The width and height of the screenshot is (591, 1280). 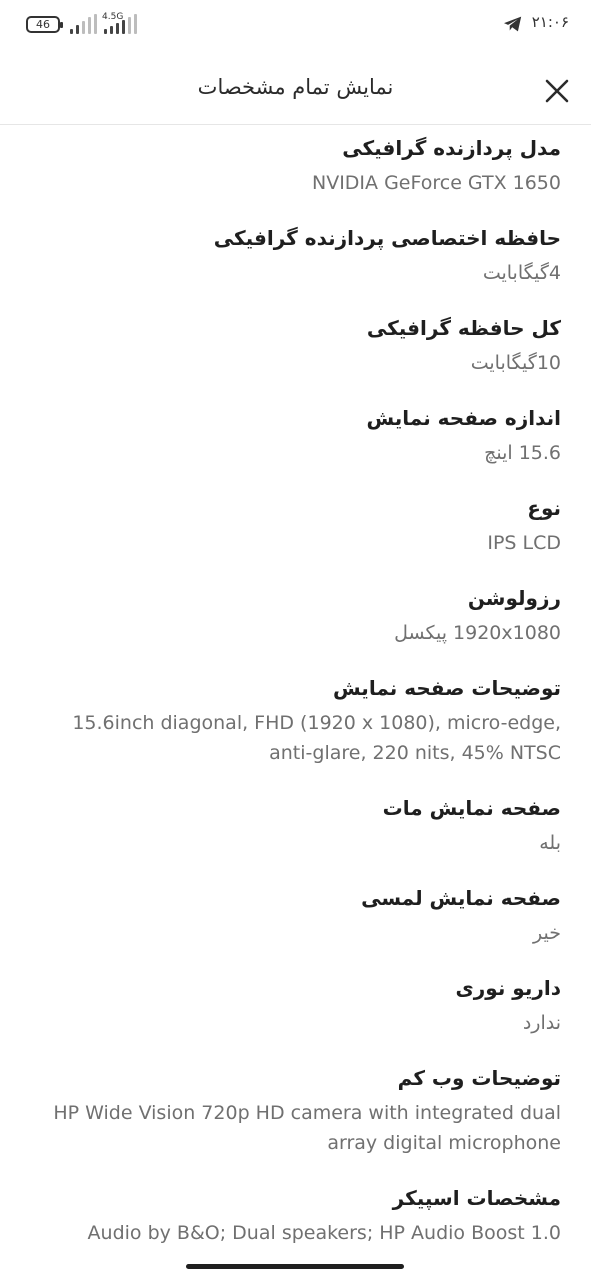 I want to click on spec-label: اندازه صفحه نمایش, so click(x=464, y=418).